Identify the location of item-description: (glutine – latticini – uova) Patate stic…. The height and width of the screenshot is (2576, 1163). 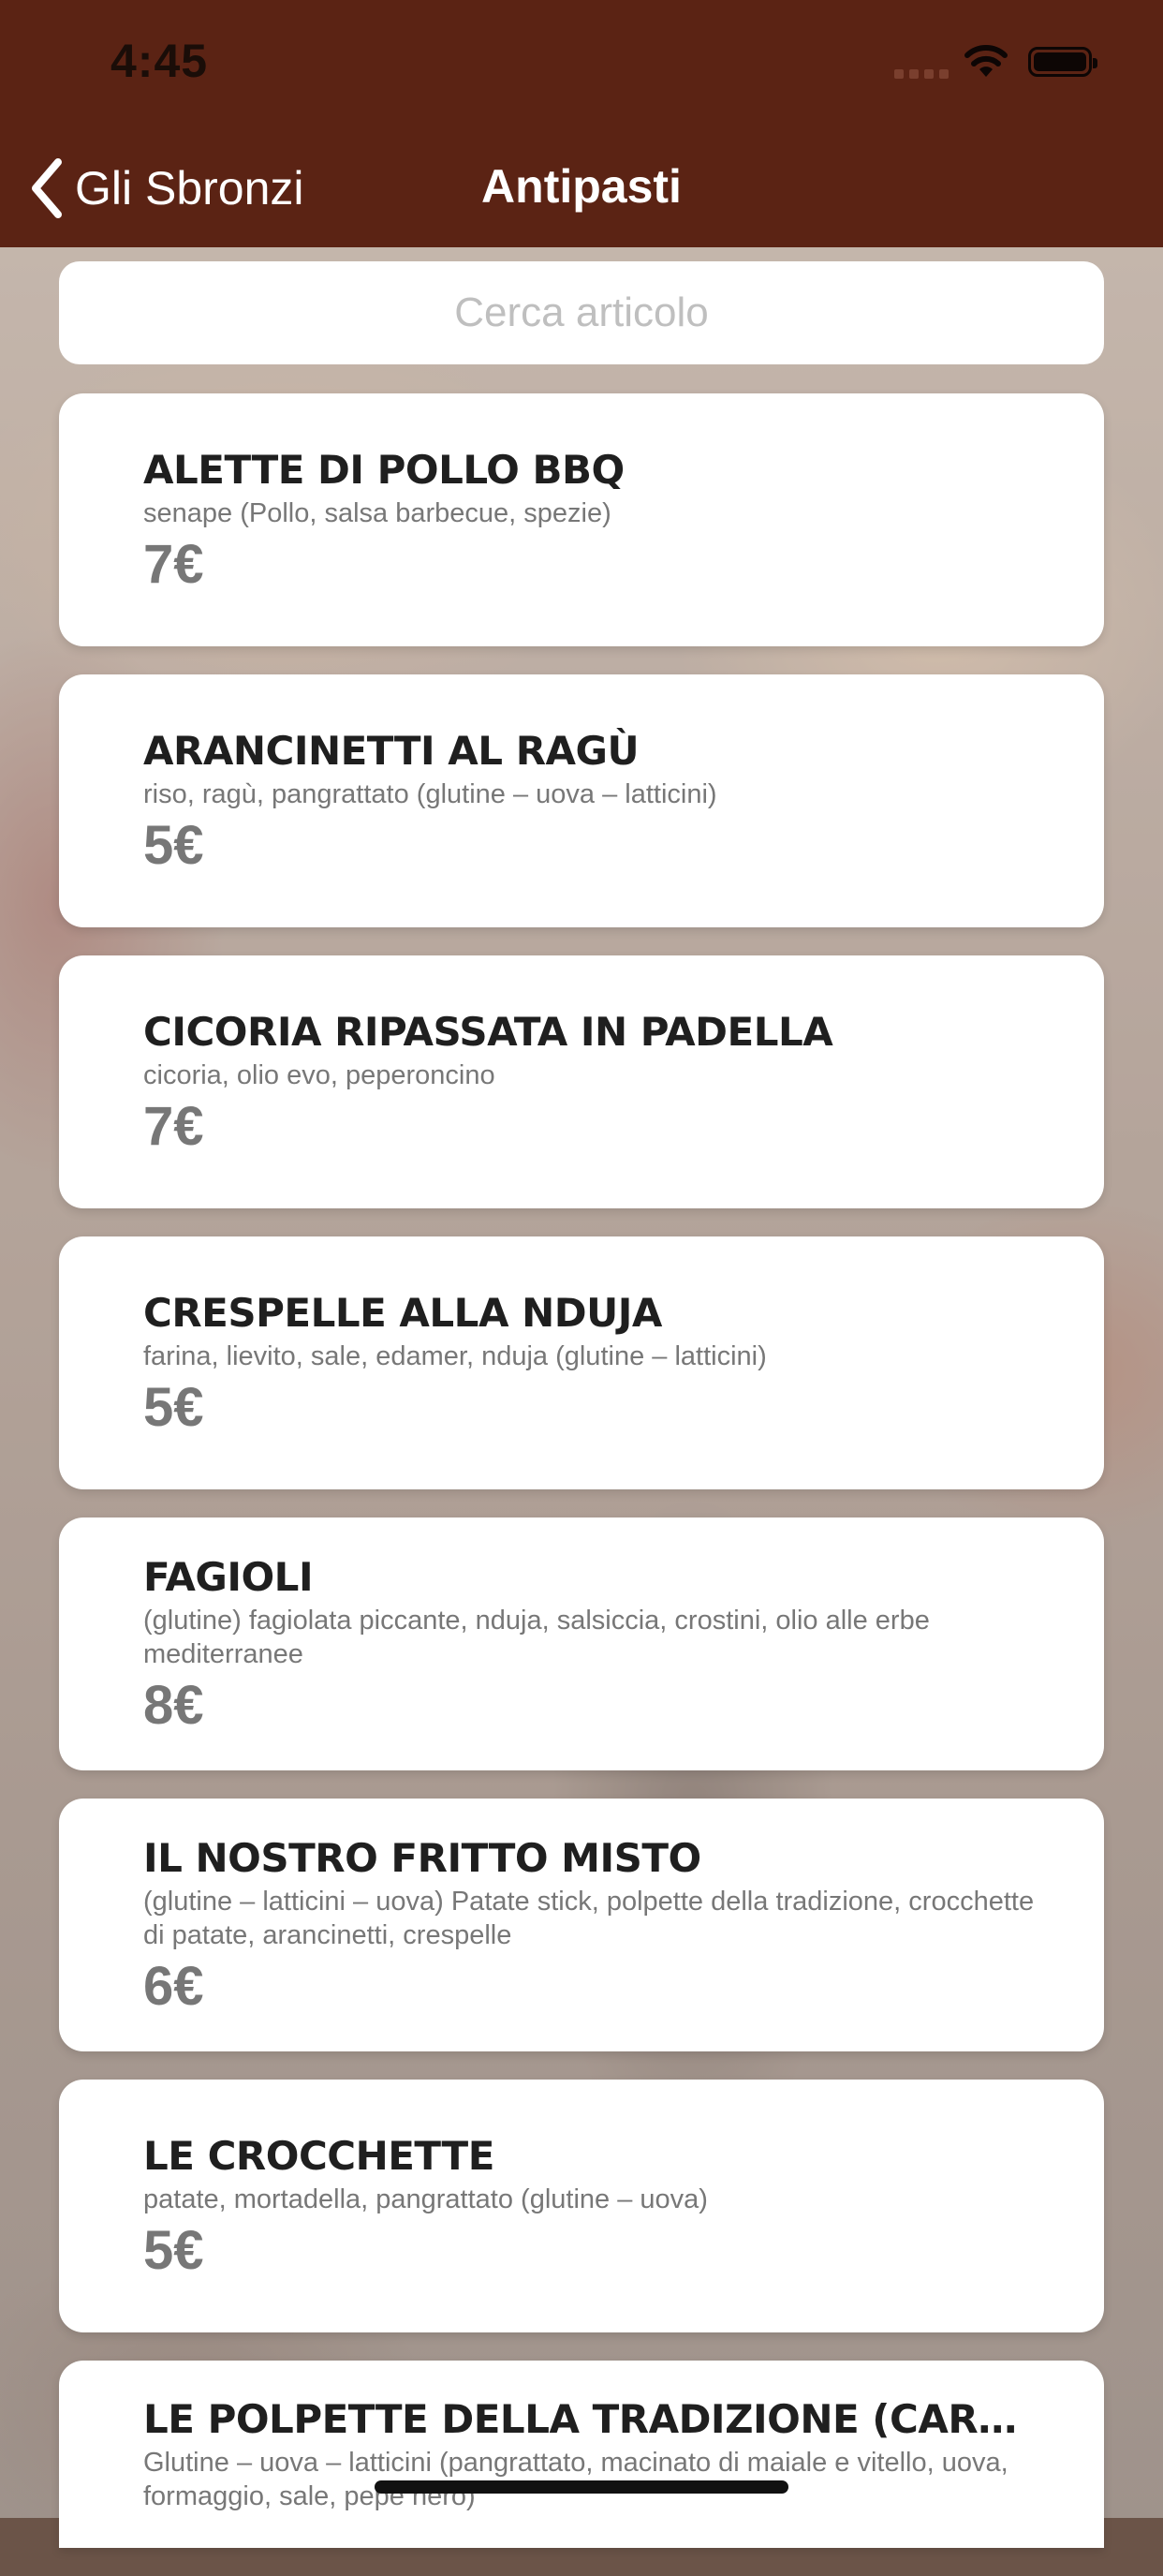
(589, 1918).